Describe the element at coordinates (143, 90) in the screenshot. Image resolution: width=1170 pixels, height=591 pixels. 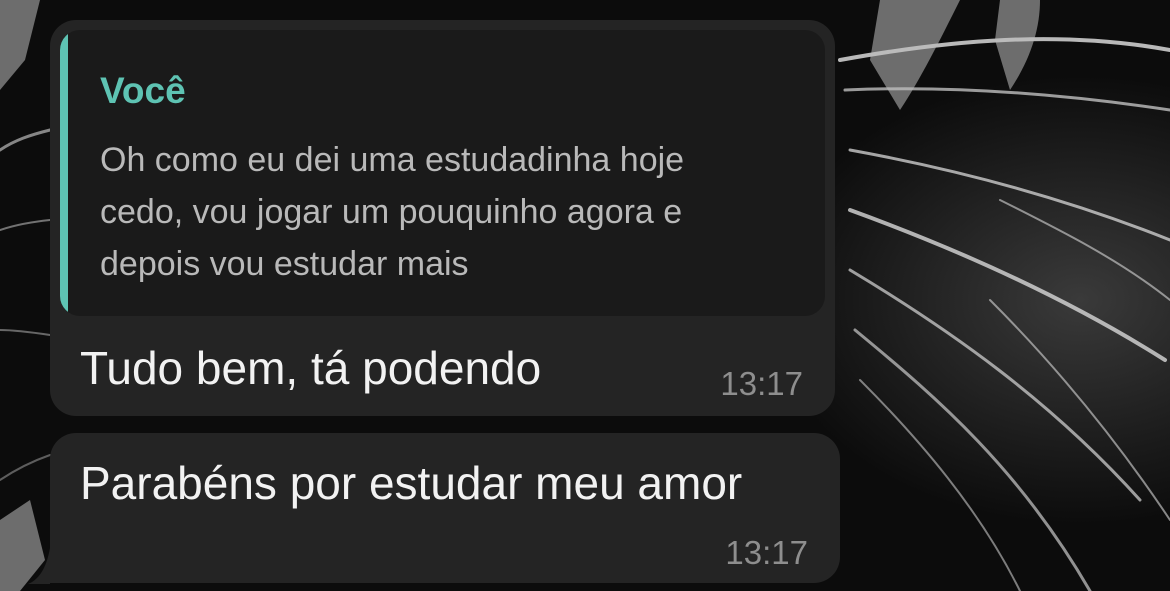
I see `reply-author: Você` at that location.